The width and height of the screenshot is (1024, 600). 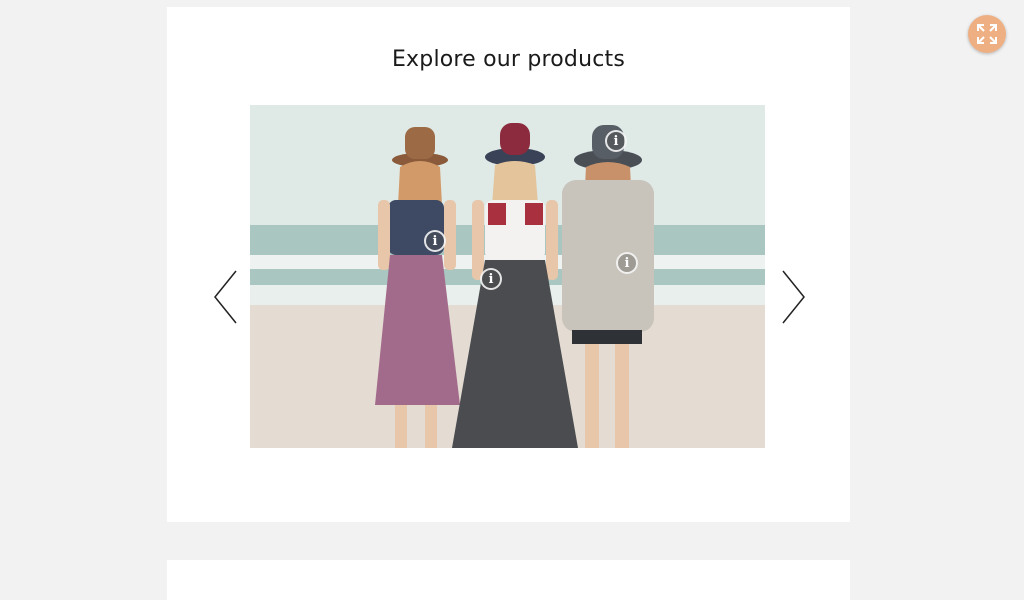 I want to click on carousel-prev-button, so click(x=227, y=297).